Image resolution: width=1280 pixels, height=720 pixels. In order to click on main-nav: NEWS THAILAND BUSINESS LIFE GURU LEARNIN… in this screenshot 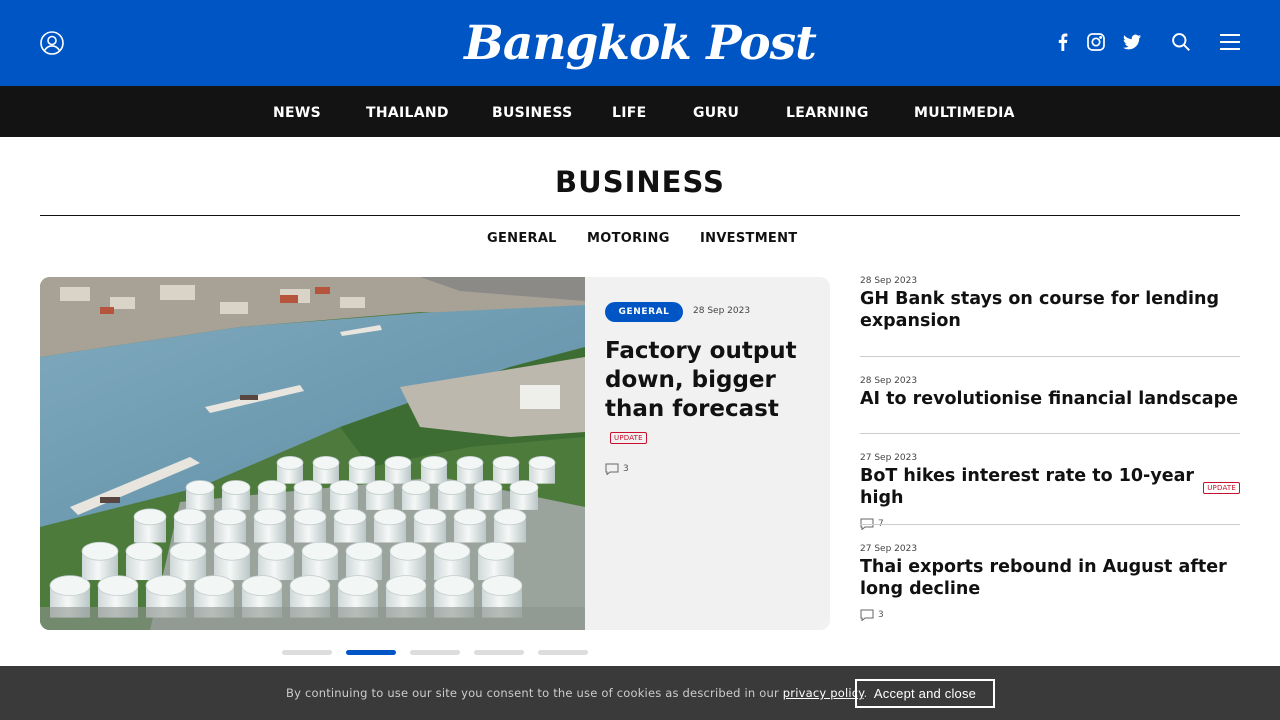, I will do `click(640, 111)`.